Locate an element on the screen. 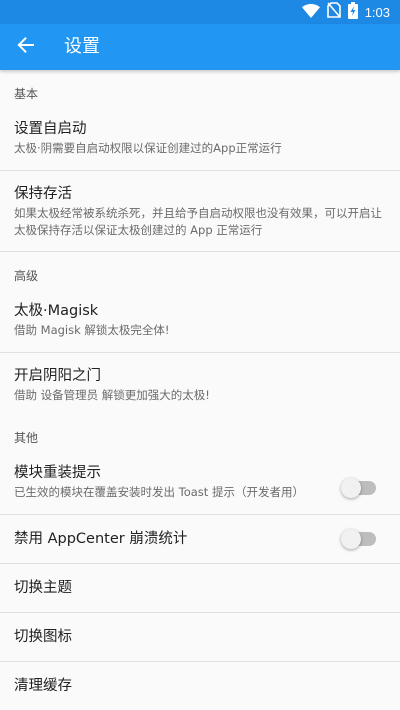  status-bar: 1:03 is located at coordinates (200, 12).